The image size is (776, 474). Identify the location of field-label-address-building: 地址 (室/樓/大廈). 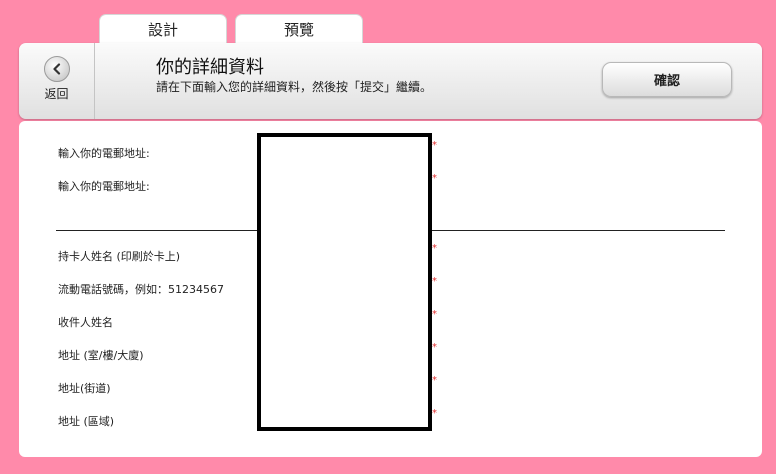
(101, 355).